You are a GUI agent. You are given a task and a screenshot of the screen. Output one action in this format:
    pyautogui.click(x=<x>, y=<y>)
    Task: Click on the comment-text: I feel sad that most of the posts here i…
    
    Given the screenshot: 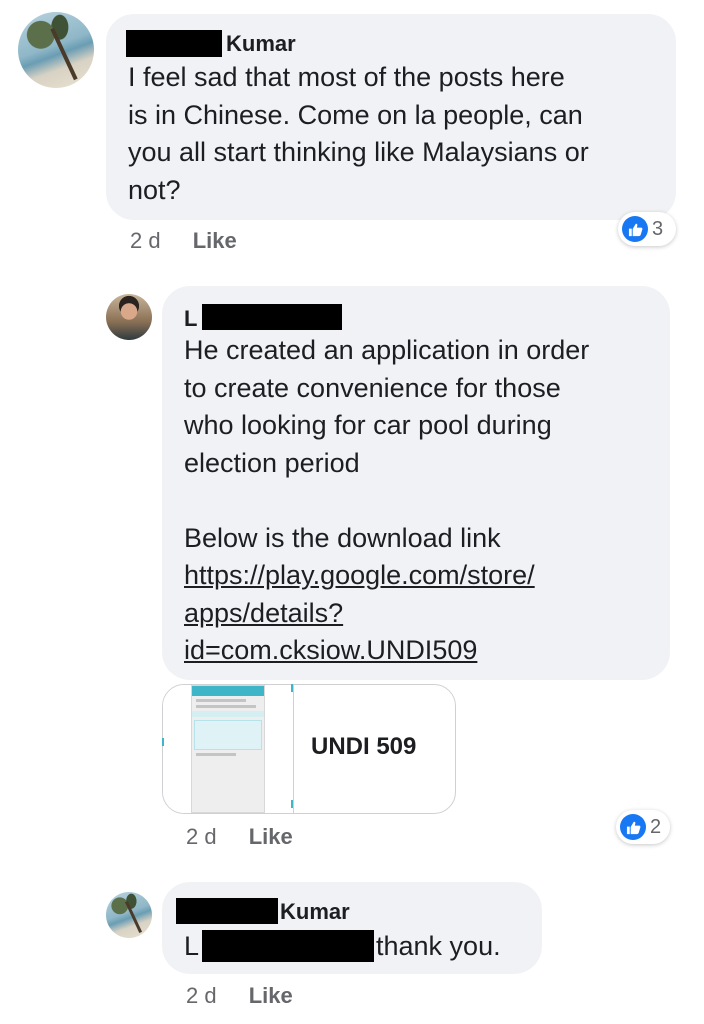 What is the action you would take?
    pyautogui.click(x=358, y=133)
    